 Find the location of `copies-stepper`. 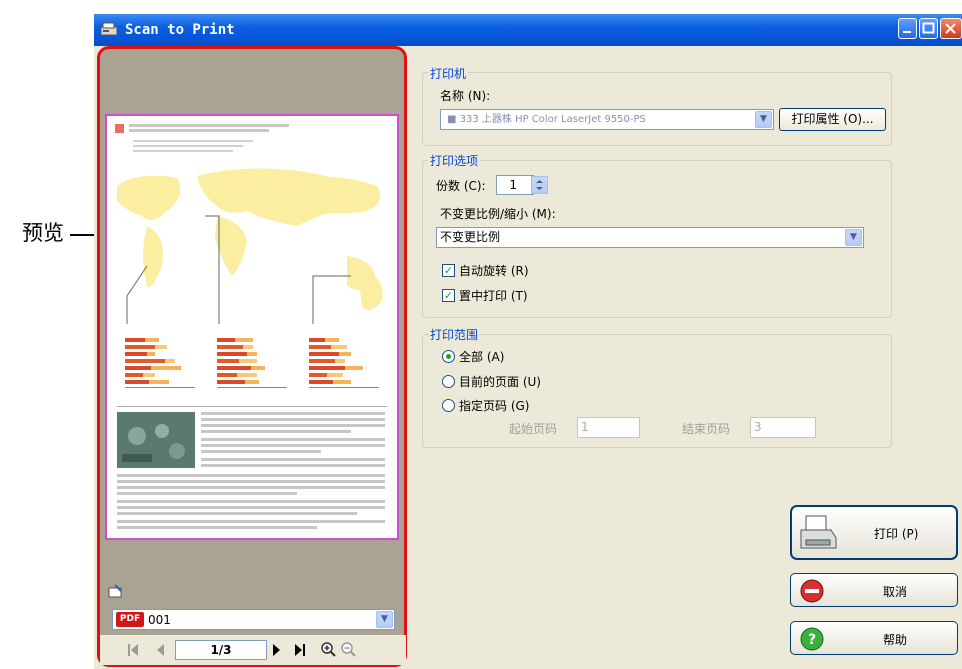

copies-stepper is located at coordinates (539, 185).